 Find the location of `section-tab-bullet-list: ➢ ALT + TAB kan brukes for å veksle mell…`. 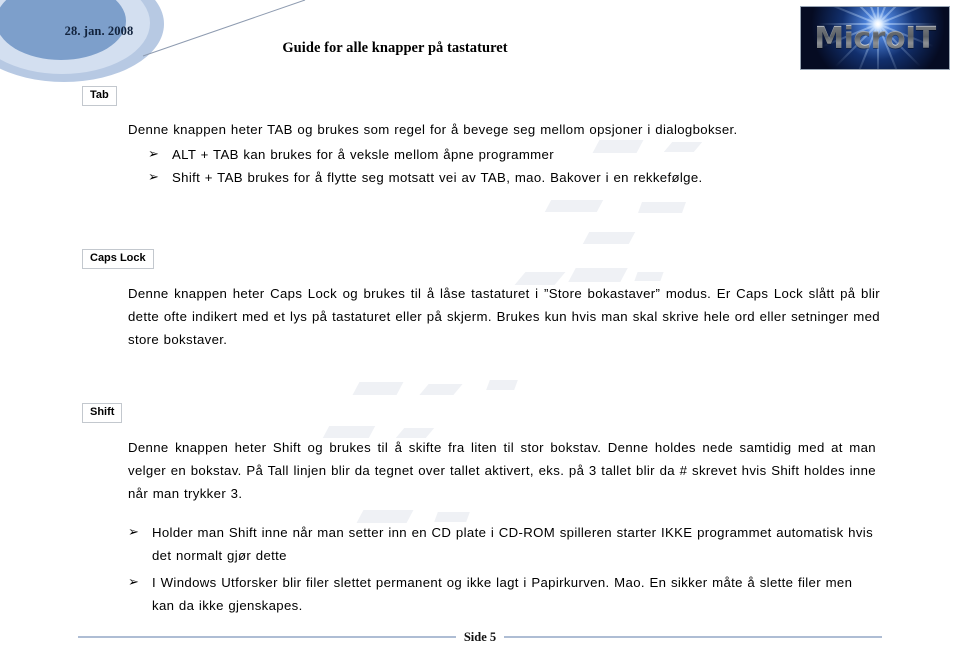

section-tab-bullet-list: ➢ ALT + TAB kan brukes for å veksle mell… is located at coordinates (508, 166).